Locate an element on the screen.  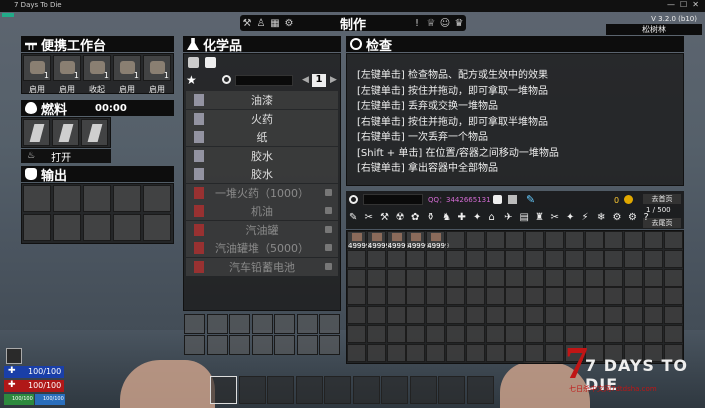
fuel-slot is located at coordinates (36, 132).